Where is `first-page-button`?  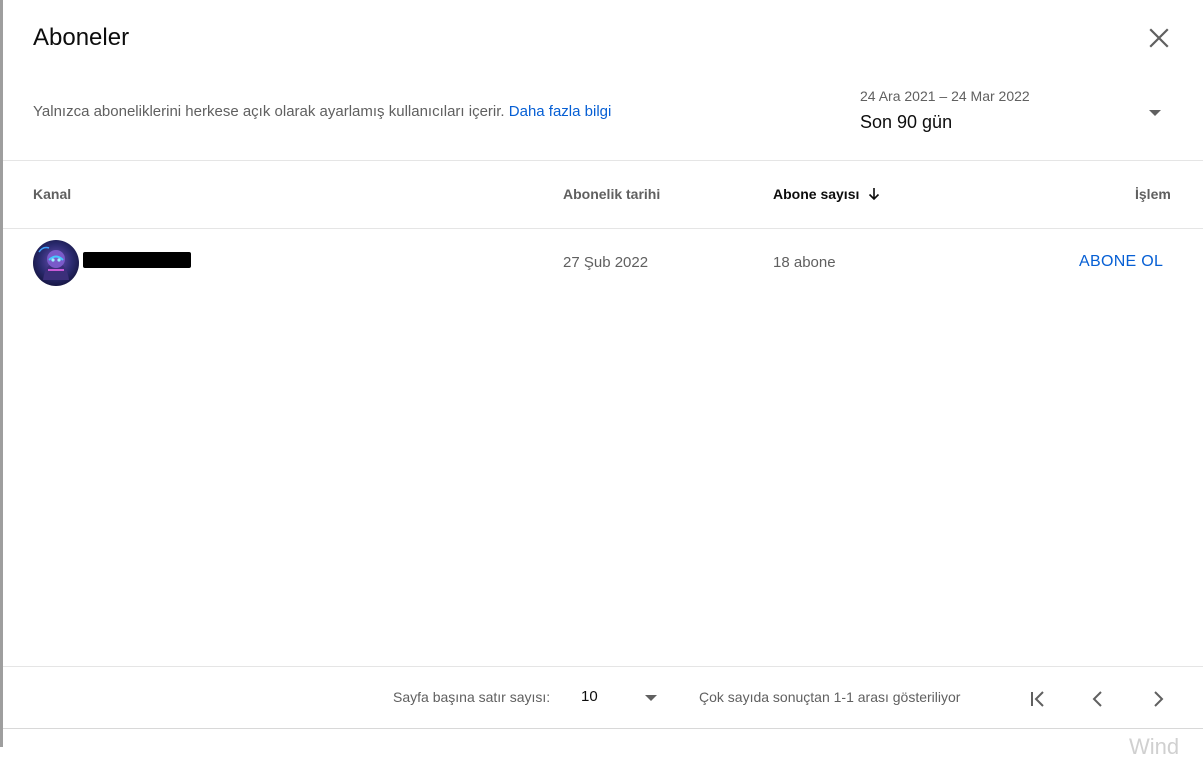
first-page-button is located at coordinates (1038, 699).